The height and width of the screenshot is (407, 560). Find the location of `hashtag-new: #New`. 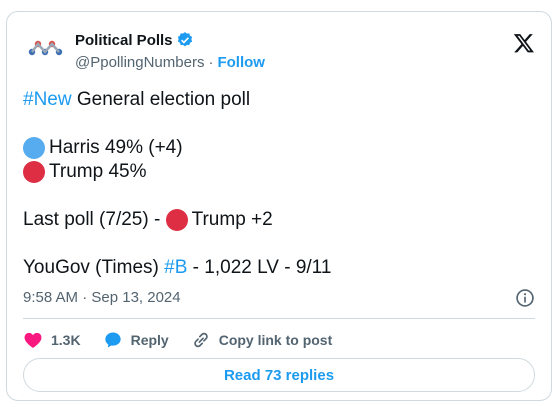

hashtag-new: #New is located at coordinates (47, 100).